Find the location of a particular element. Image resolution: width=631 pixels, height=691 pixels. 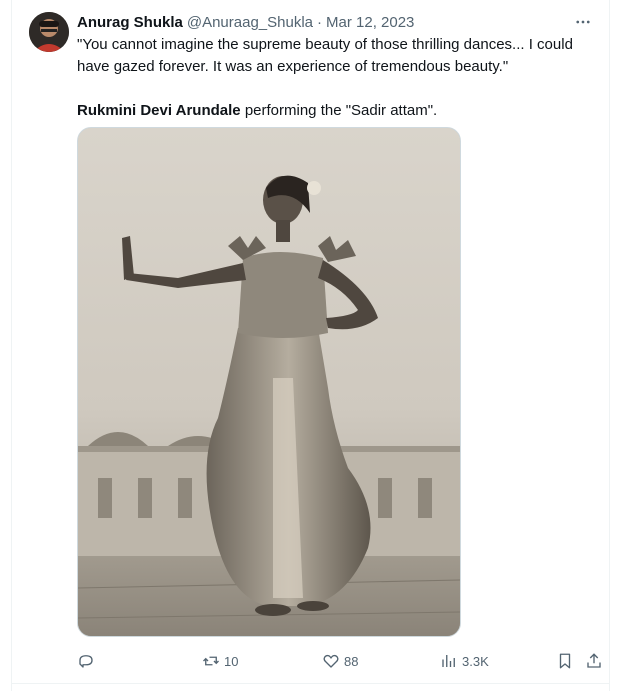

retweet-icon is located at coordinates (211, 661).